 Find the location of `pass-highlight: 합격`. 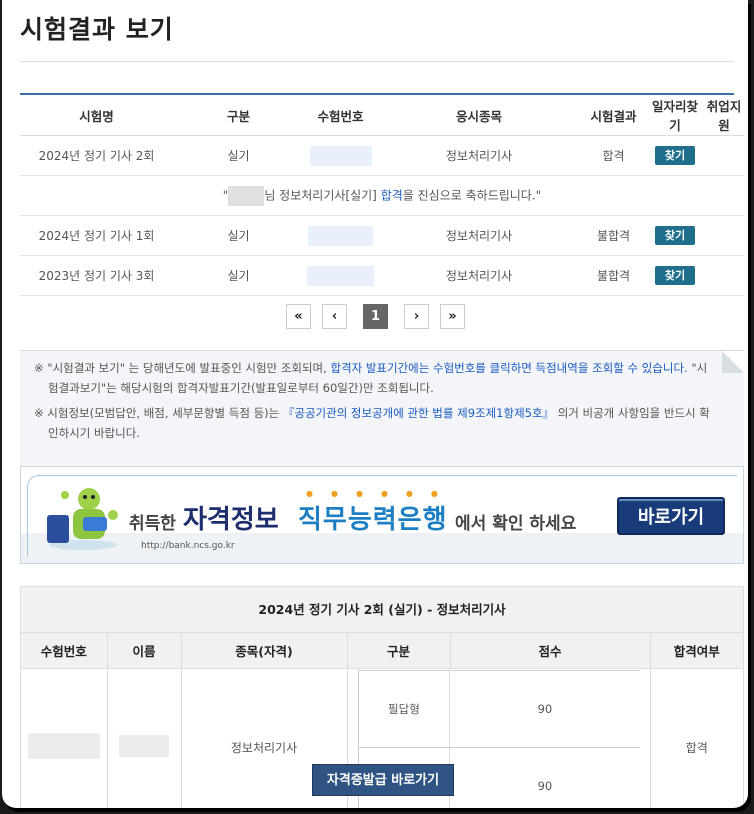

pass-highlight: 합격 is located at coordinates (391, 195).